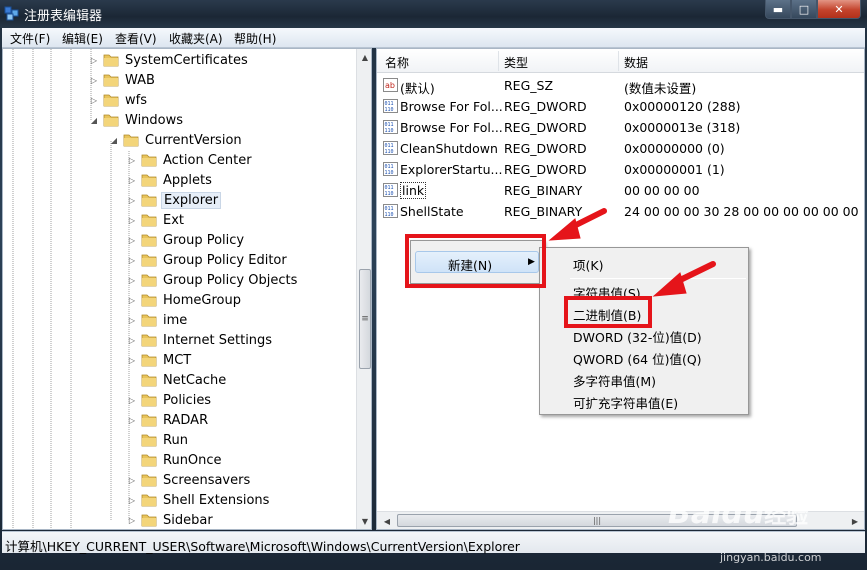 The image size is (867, 570). What do you see at coordinates (158, 320) in the screenshot?
I see `tree-item: ▷ ime` at bounding box center [158, 320].